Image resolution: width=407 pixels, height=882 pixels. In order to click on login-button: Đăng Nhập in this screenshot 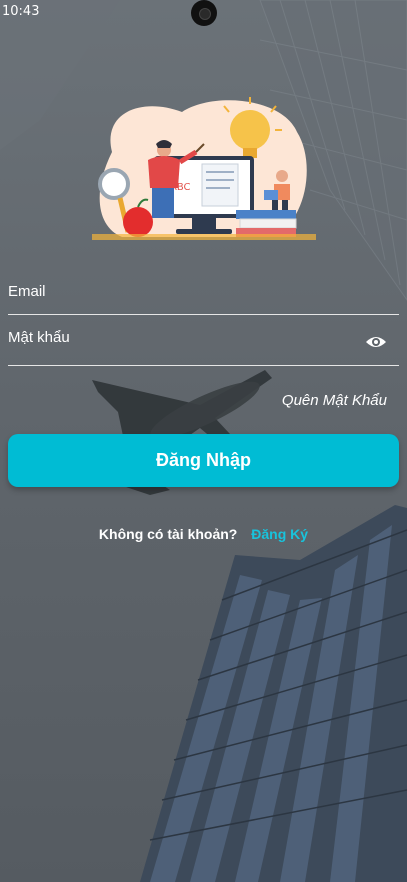, I will do `click(203, 460)`.